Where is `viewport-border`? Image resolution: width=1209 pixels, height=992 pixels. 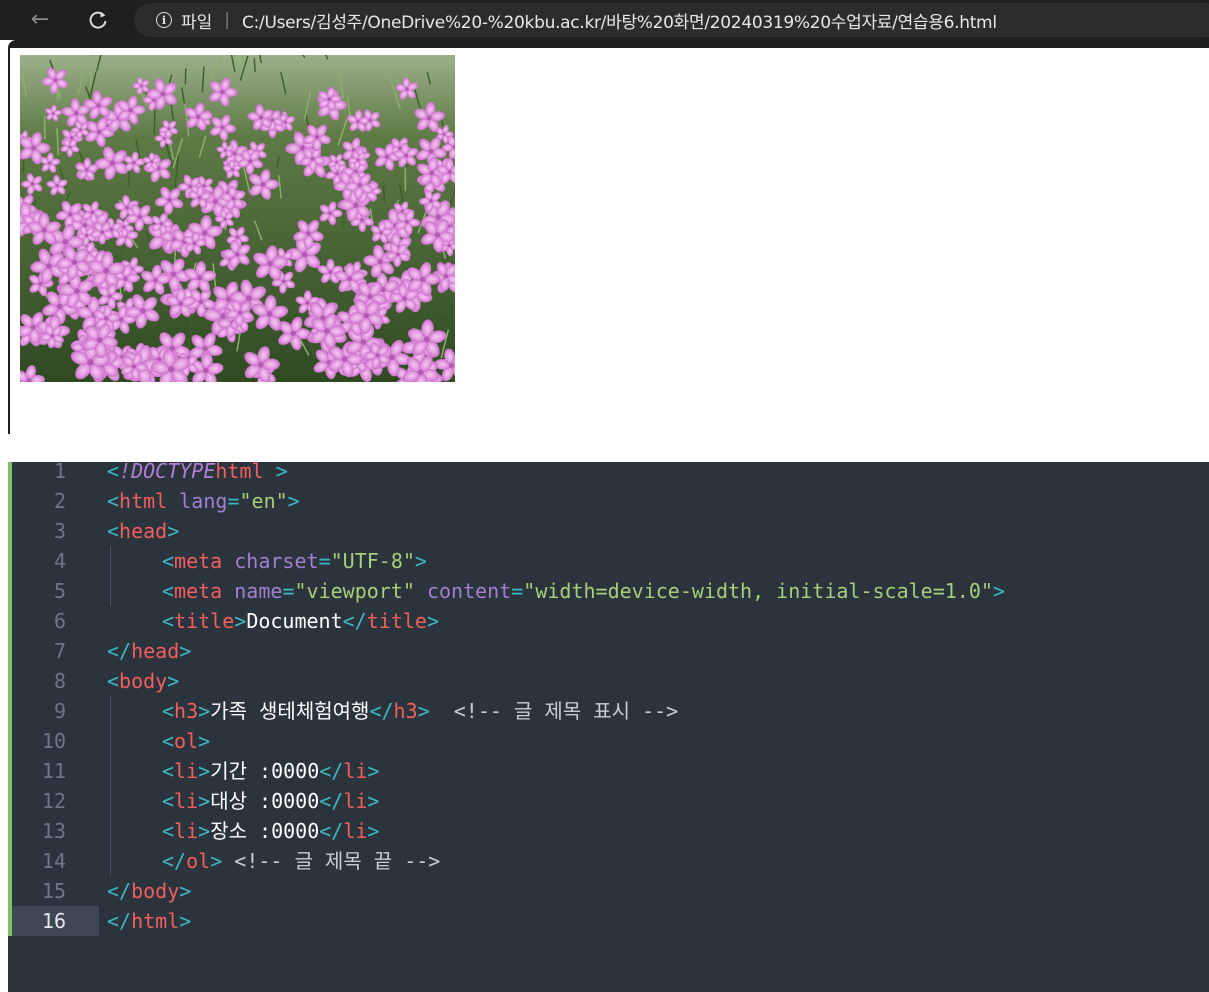 viewport-border is located at coordinates (9, 241).